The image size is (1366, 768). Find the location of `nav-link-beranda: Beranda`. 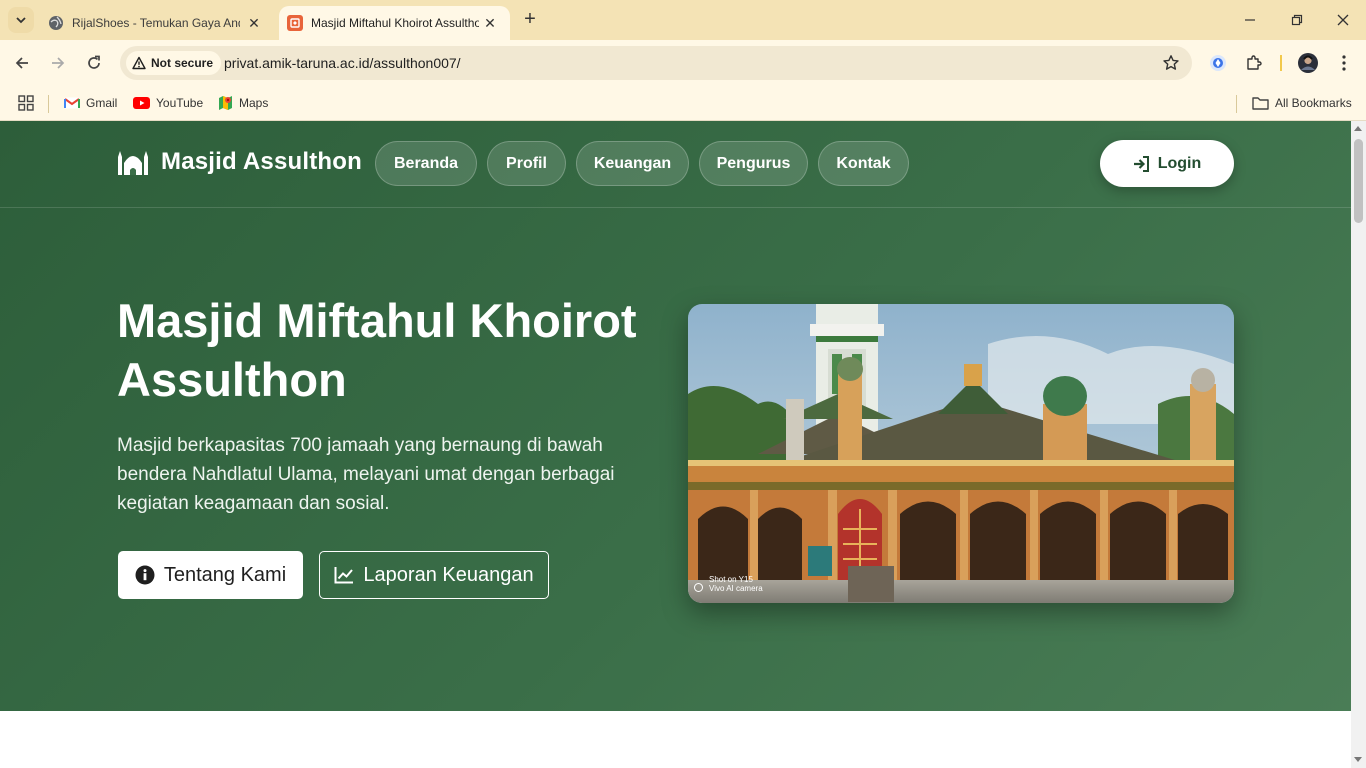

nav-link-beranda: Beranda is located at coordinates (426, 163).